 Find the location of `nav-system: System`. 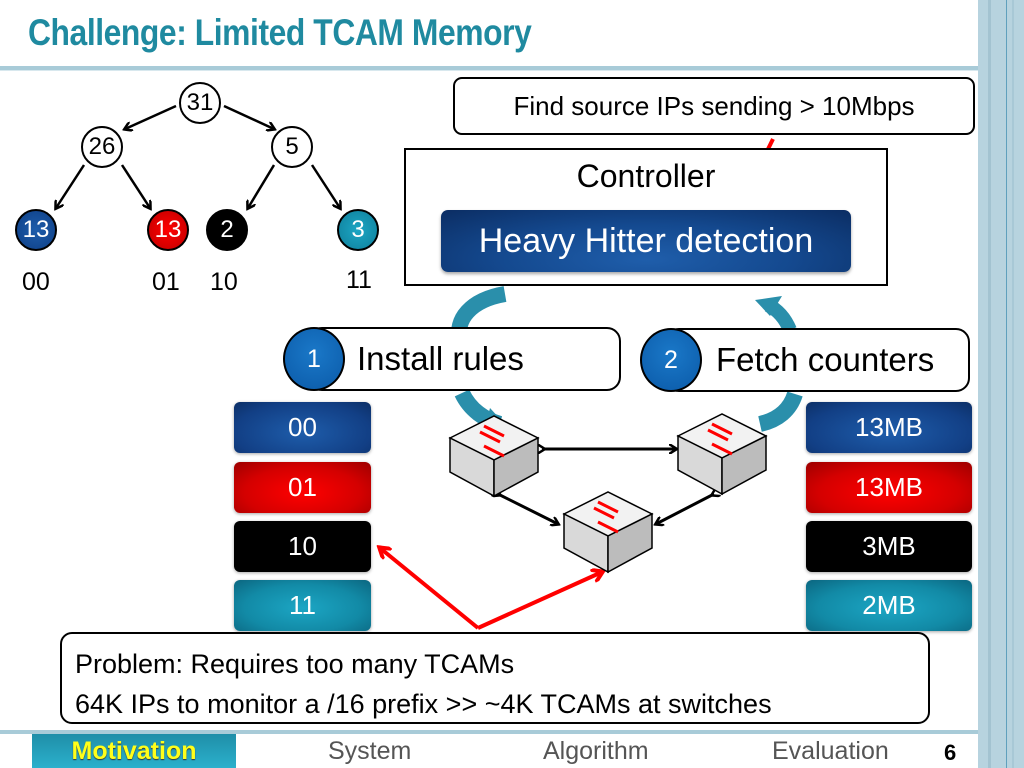

nav-system: System is located at coordinates (369, 751).